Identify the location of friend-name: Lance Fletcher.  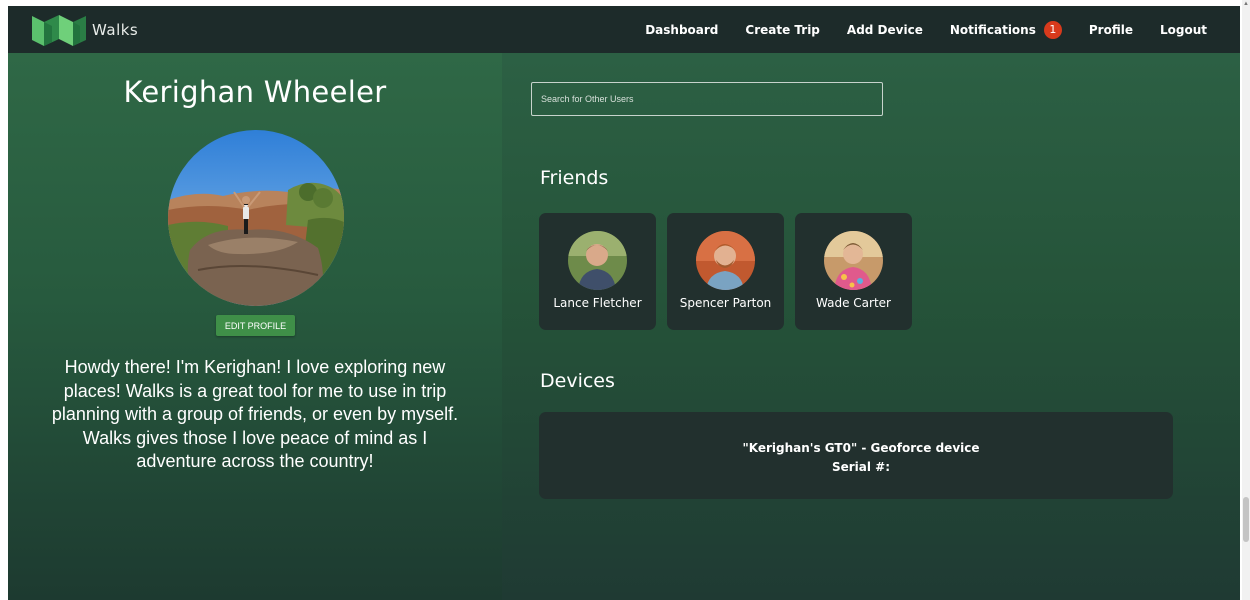
(597, 303).